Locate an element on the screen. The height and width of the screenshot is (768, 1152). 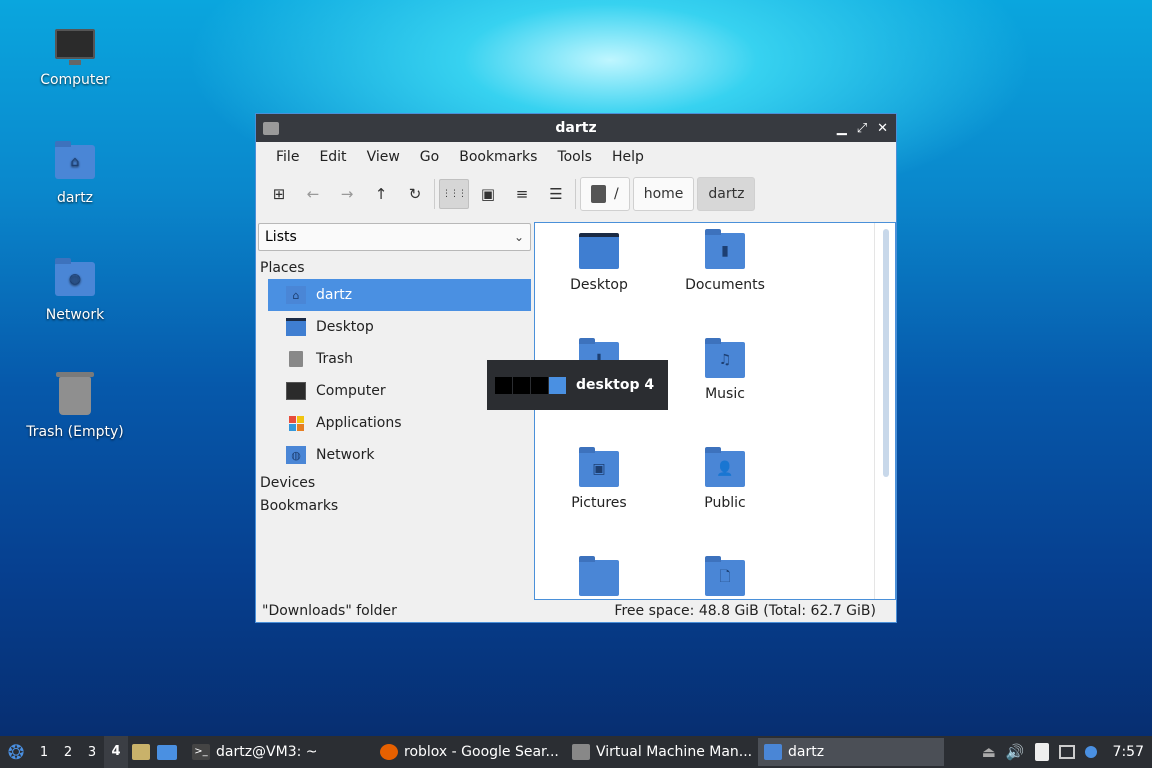
public-folder-icon: 👤 is located at coordinates (725, 467).